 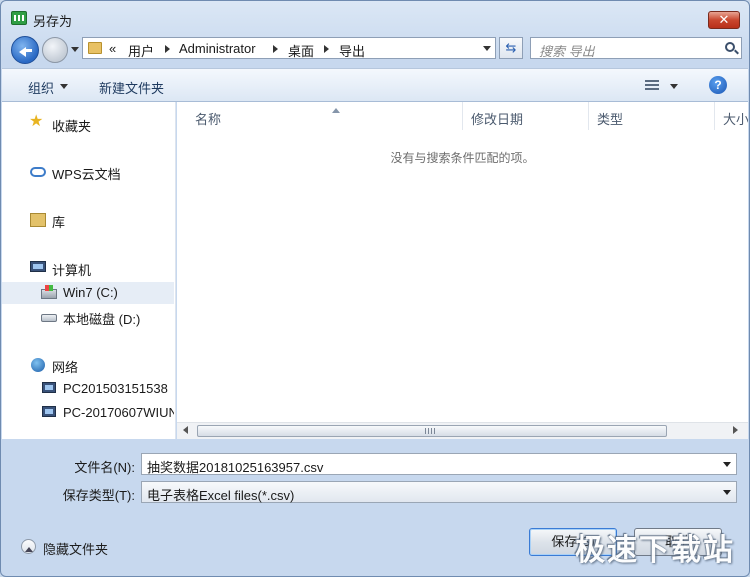 I want to click on empty-results-message: 没有与搜索条件匹配的项。, so click(x=462, y=158).